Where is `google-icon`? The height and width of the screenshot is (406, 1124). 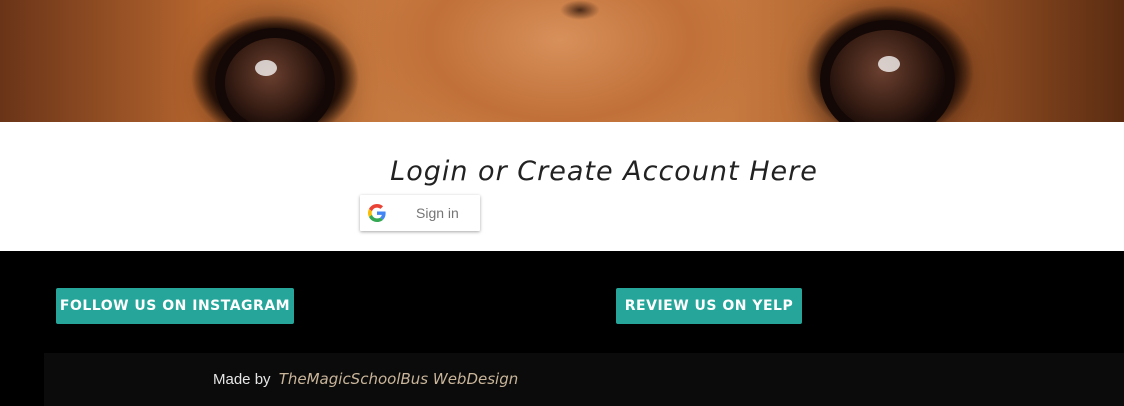 google-icon is located at coordinates (377, 213).